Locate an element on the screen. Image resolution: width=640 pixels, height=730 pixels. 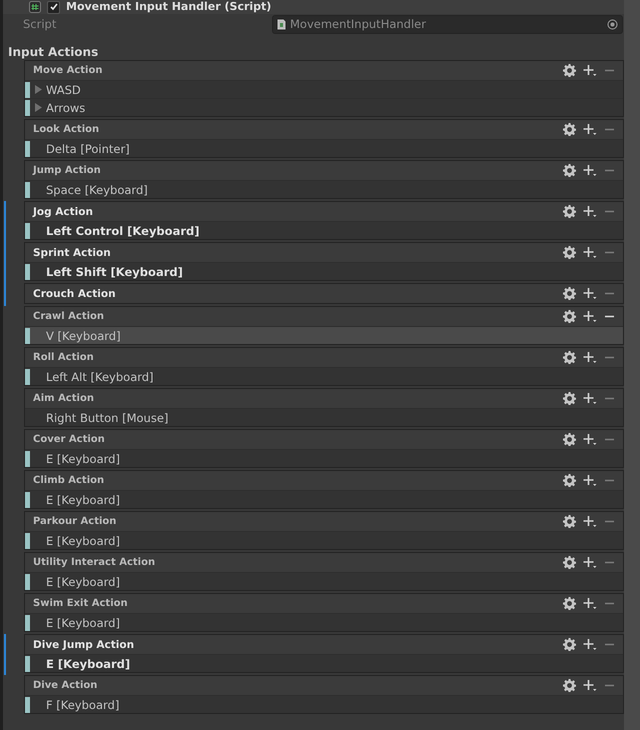
script-field: MovementInputHandler is located at coordinates (447, 24).